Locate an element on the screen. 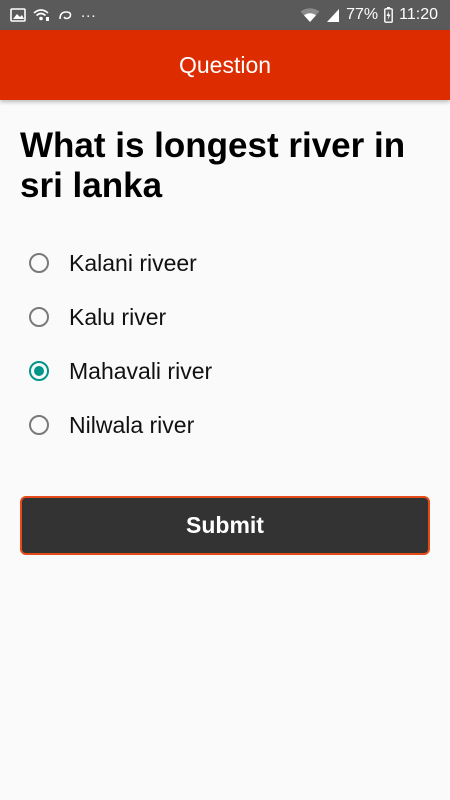 This screenshot has width=450, height=800. answer-option-label: Kalu river is located at coordinates (118, 316).